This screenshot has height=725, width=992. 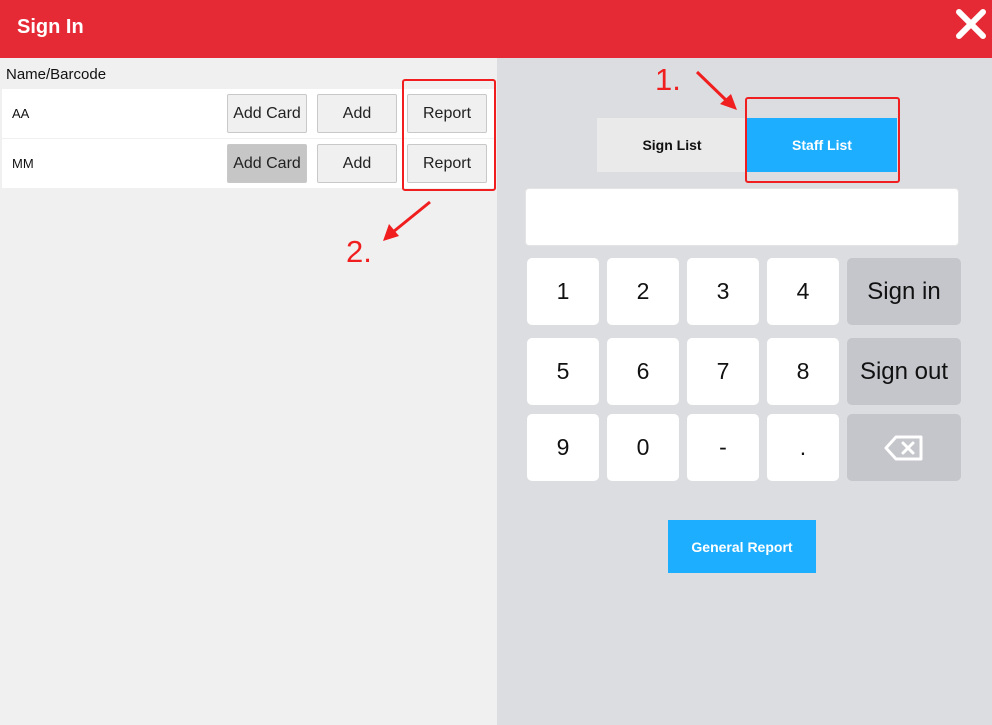 What do you see at coordinates (643, 371) in the screenshot?
I see `key-6: 6` at bounding box center [643, 371].